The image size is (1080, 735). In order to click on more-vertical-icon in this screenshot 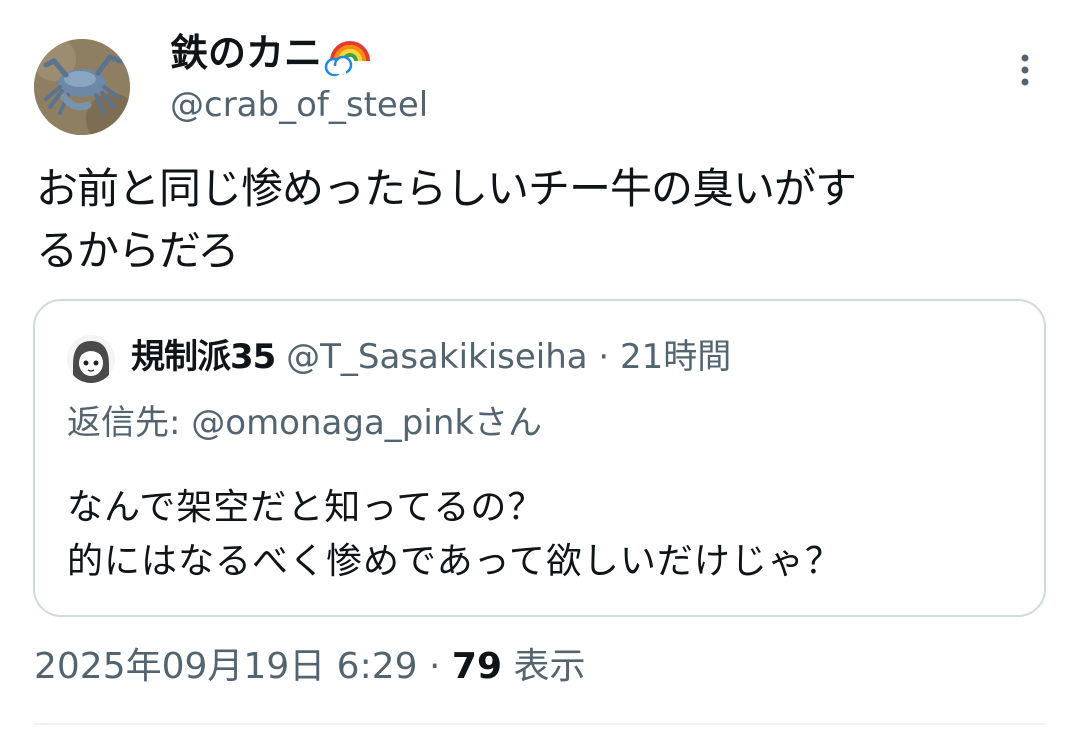, I will do `click(1025, 70)`.